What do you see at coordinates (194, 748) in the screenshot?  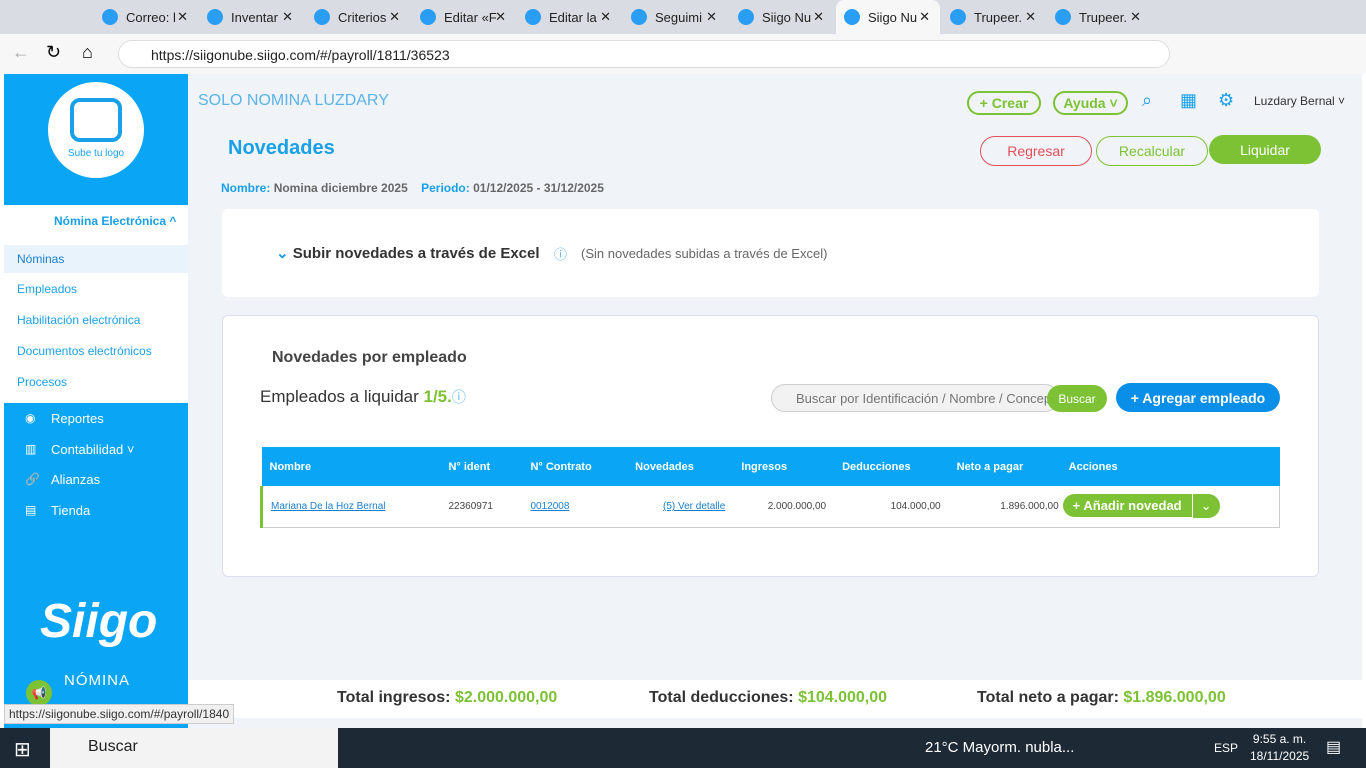 I see `taskbar-search: Buscar` at bounding box center [194, 748].